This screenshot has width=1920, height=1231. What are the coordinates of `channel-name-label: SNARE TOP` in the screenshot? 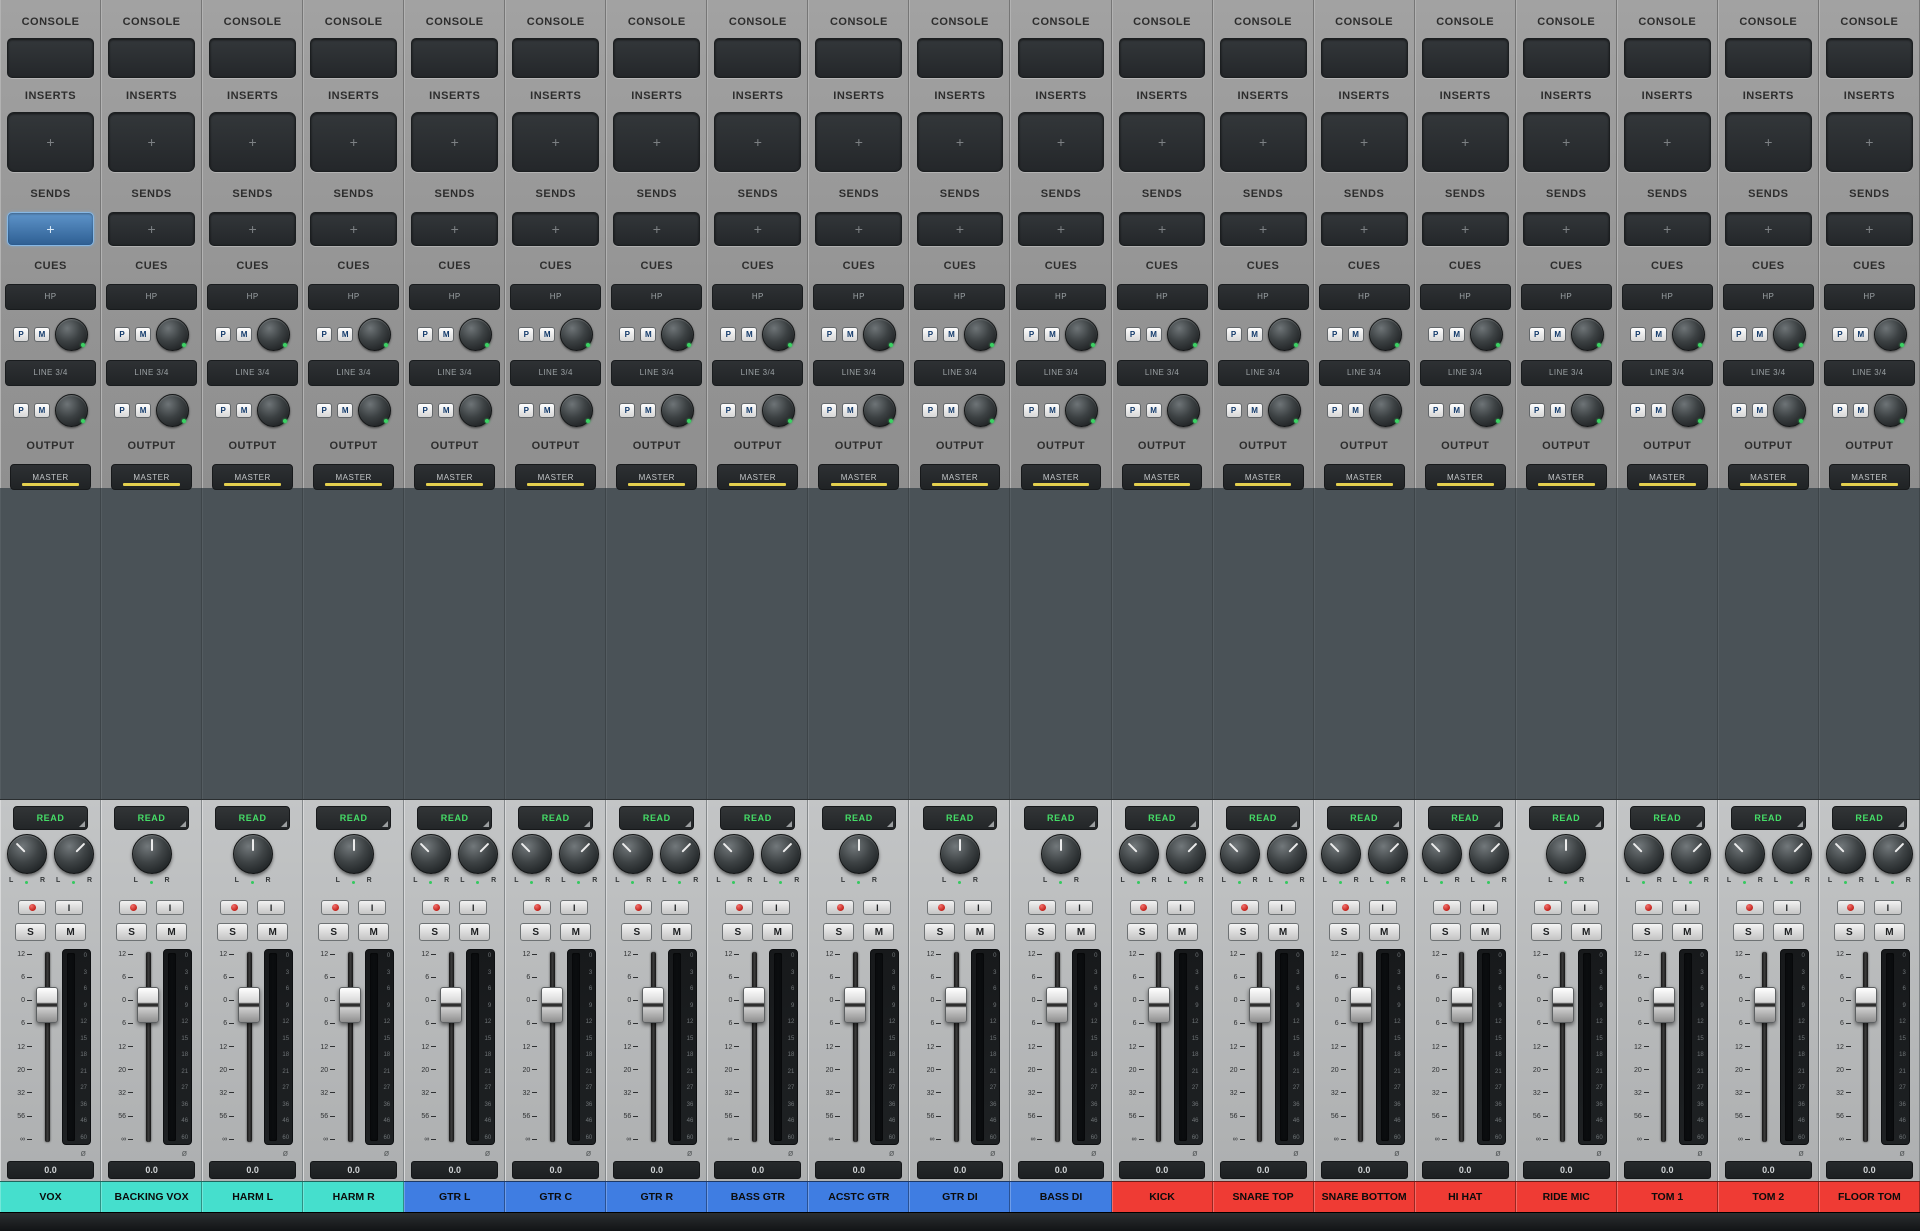 It's located at (1263, 1196).